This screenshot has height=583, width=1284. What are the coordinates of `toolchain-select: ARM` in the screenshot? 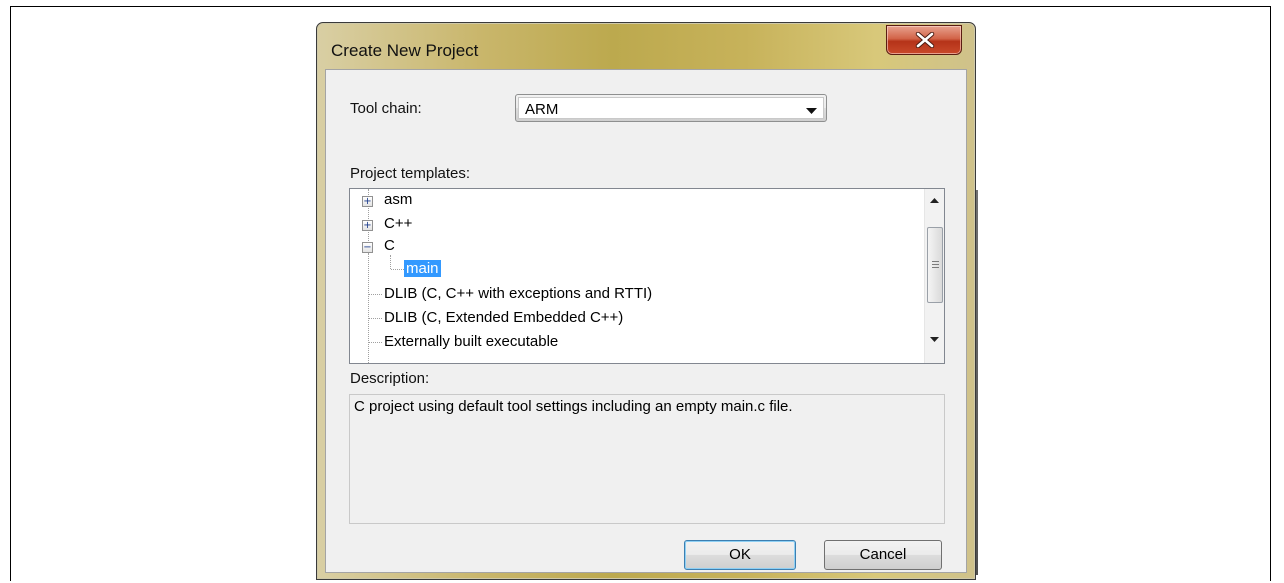 It's located at (671, 108).